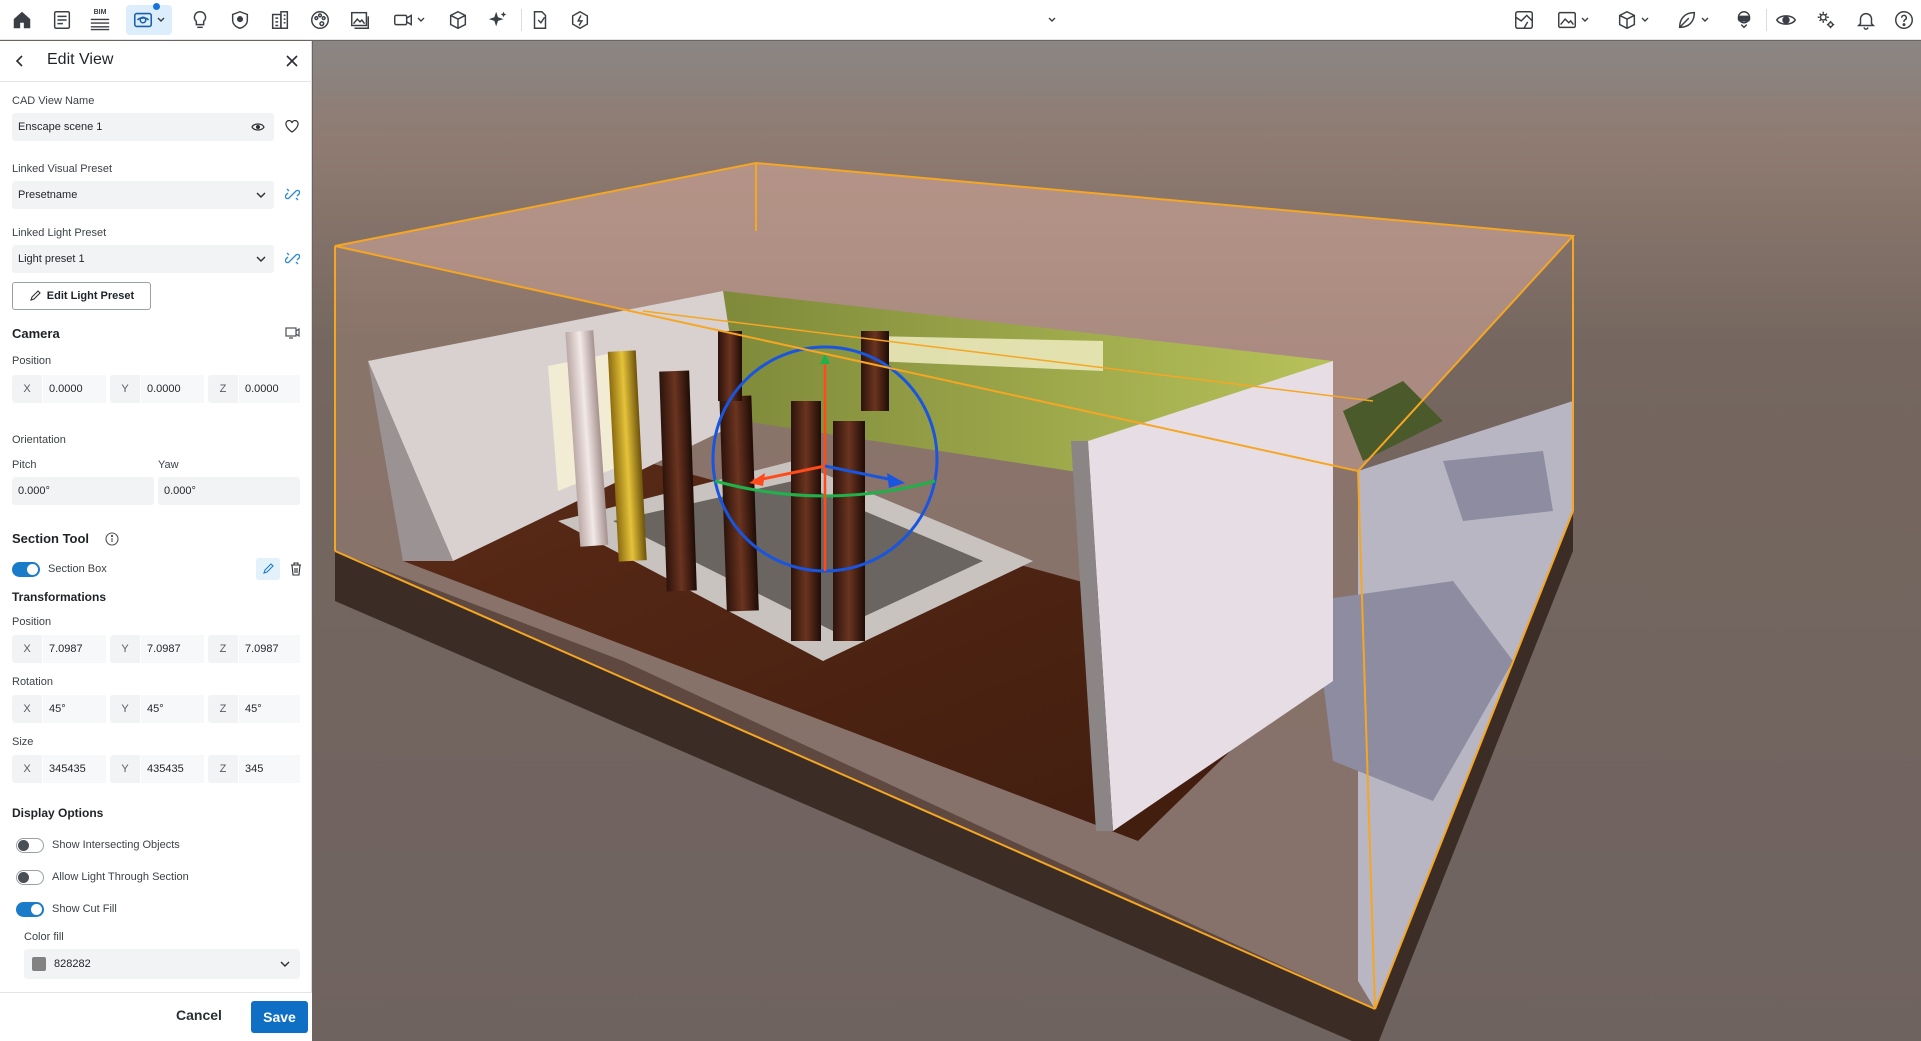 The image size is (1921, 1041). Describe the element at coordinates (143, 195) in the screenshot. I see `visual-preset-select: Presetname` at that location.